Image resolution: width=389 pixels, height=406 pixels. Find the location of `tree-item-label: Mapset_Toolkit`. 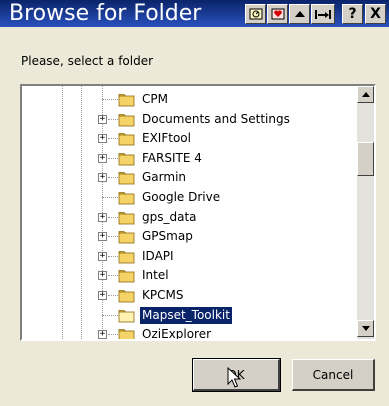

tree-item-label: Mapset_Toolkit is located at coordinates (186, 315).